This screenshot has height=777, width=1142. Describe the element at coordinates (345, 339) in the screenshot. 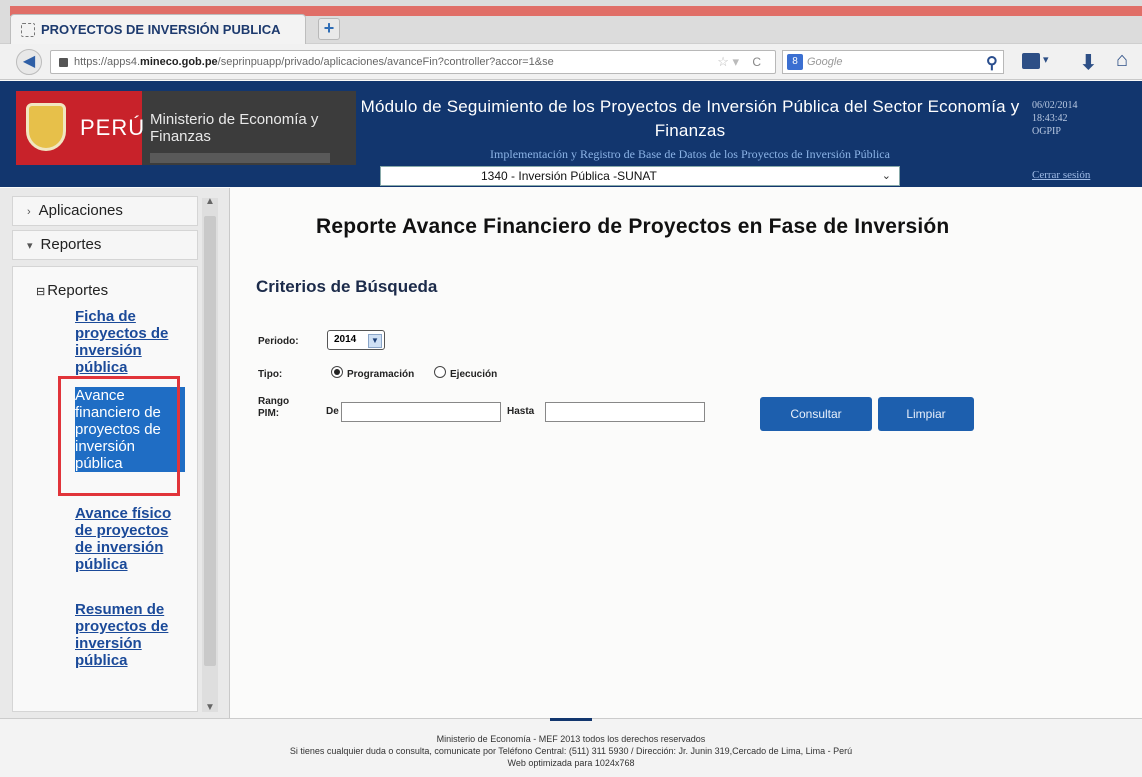

I see `period-value: 2014` at that location.